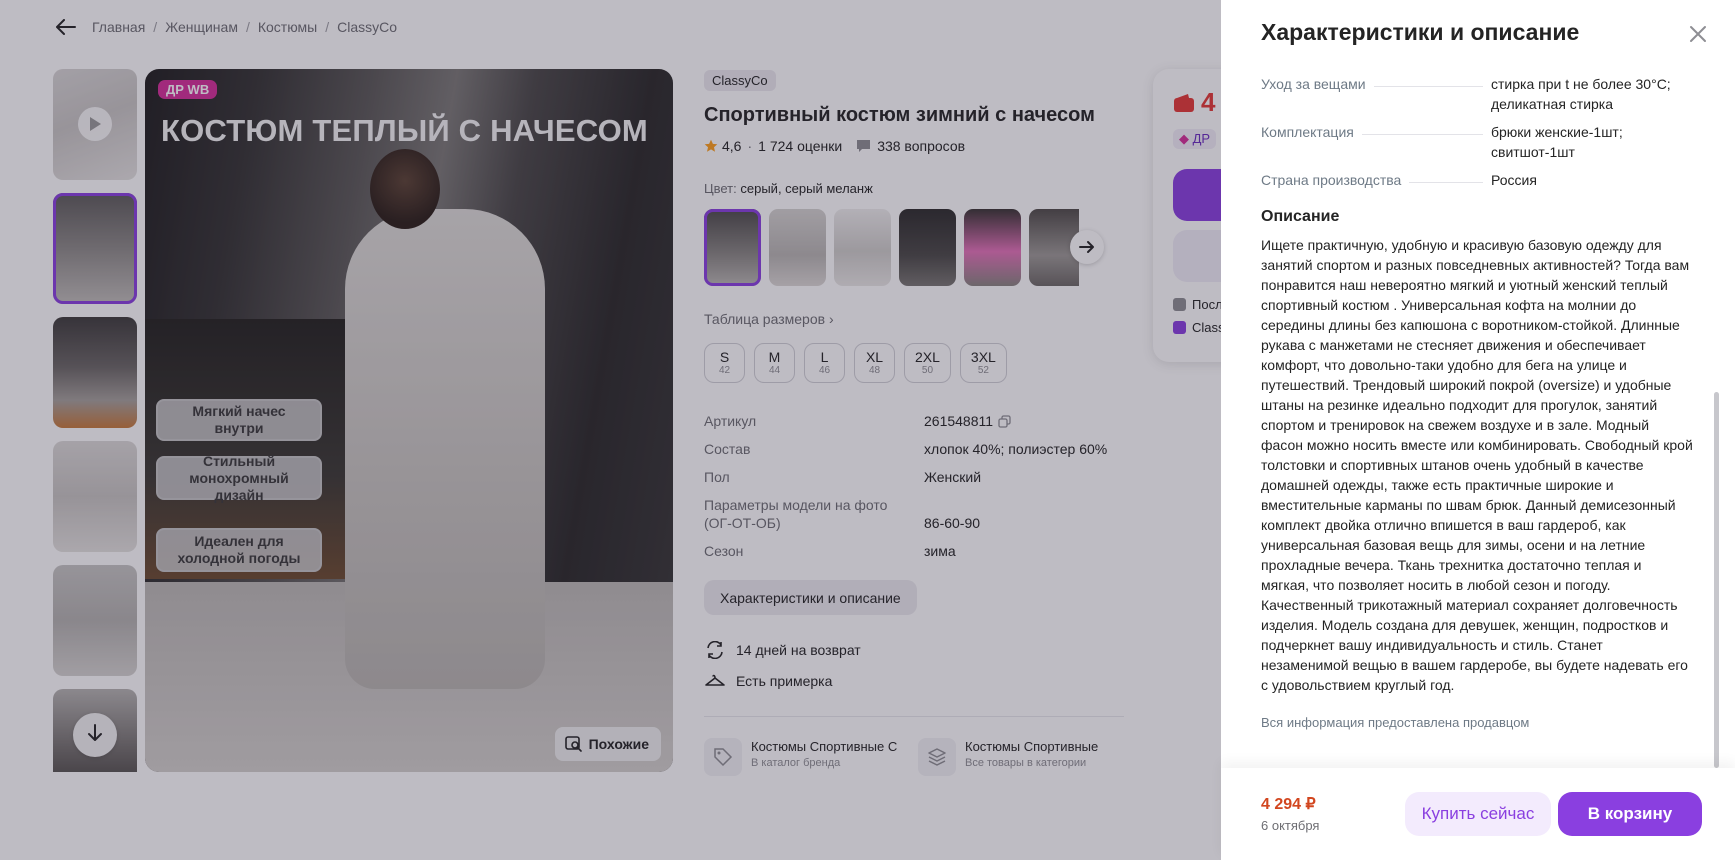  I want to click on footer-price: 4 294 ₽, so click(1288, 804).